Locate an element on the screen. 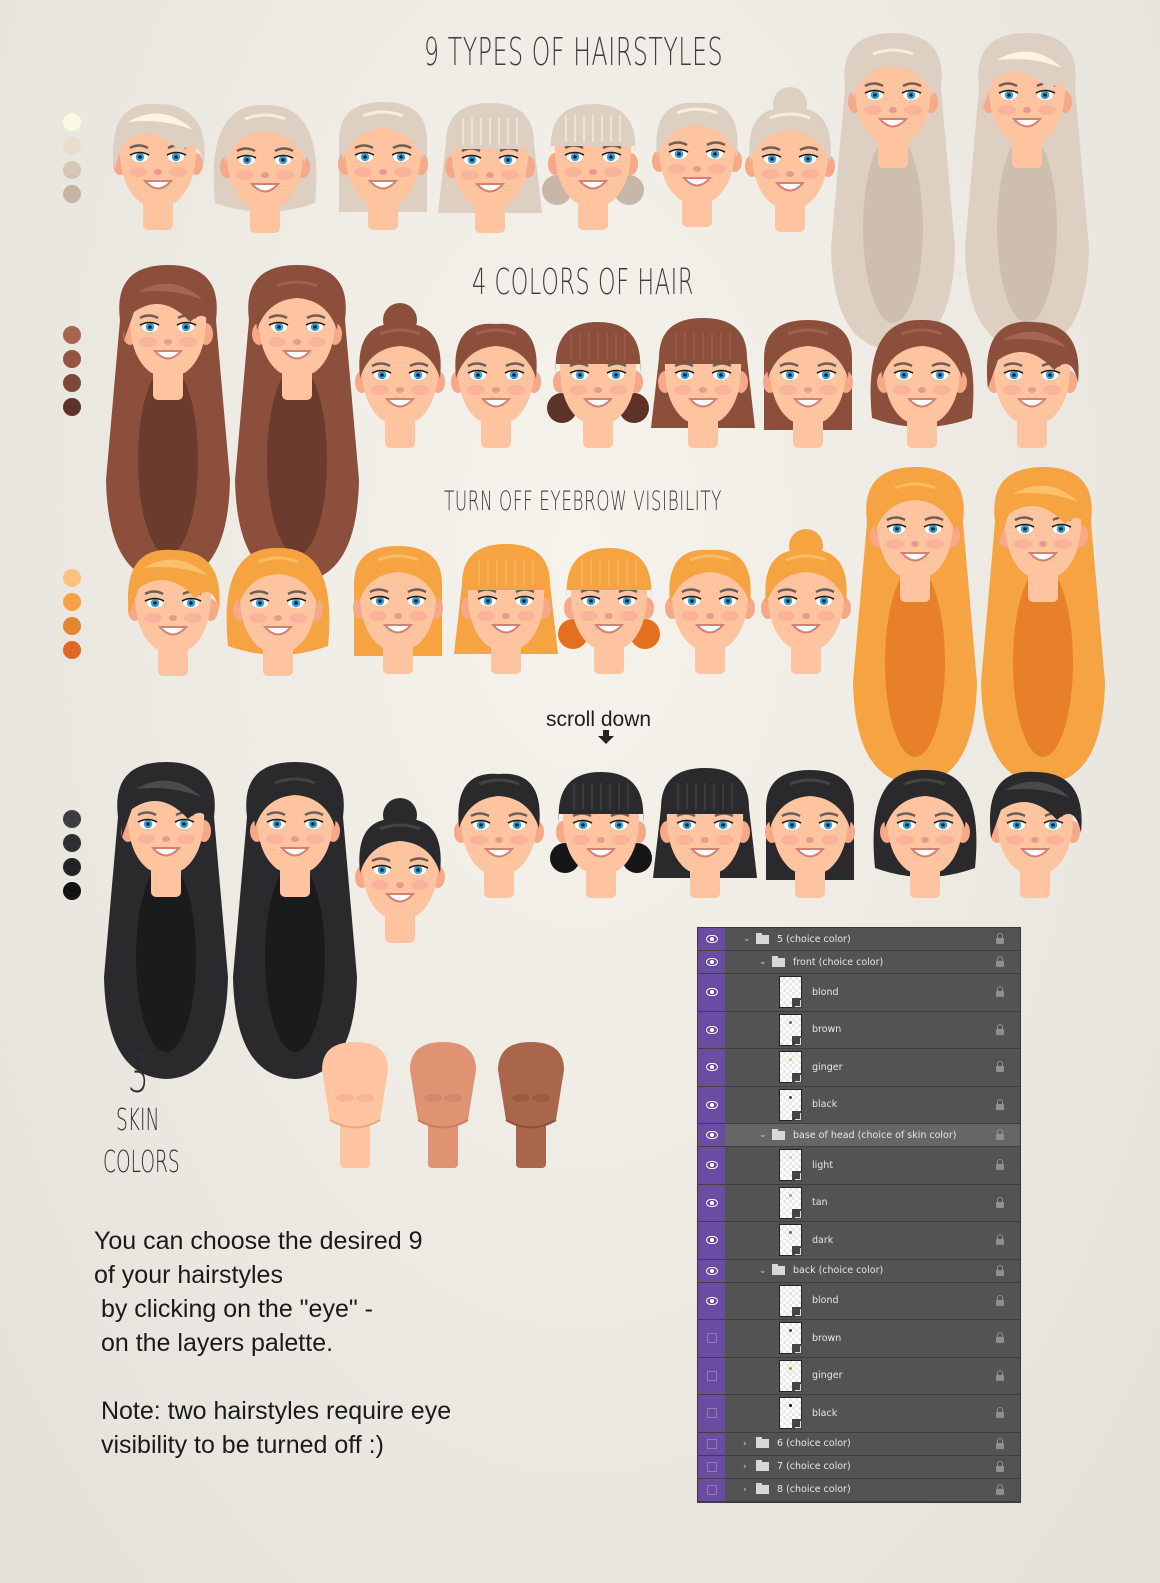 The image size is (1160, 1583). layer-group-row: ⌄ base of head (choice of skin color) is located at coordinates (859, 1135).